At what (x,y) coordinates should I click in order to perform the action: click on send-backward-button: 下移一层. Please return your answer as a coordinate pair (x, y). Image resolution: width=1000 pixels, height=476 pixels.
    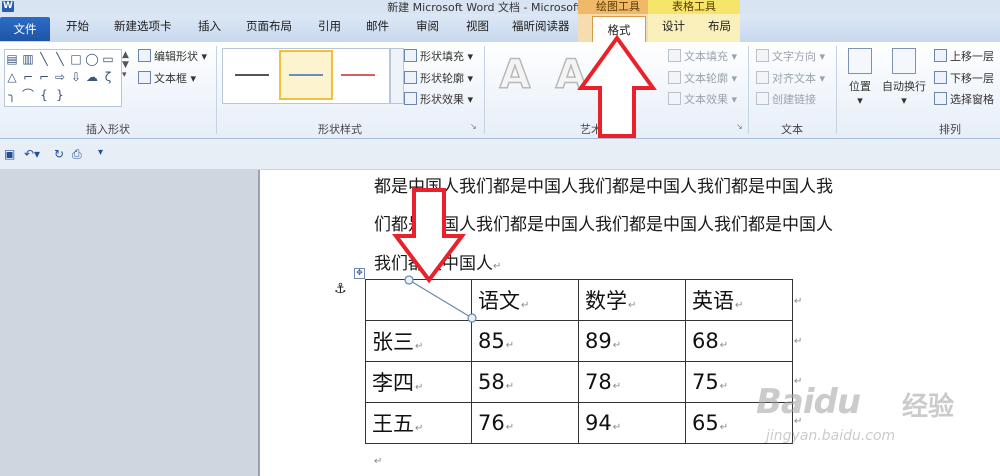
    Looking at the image, I should click on (964, 78).